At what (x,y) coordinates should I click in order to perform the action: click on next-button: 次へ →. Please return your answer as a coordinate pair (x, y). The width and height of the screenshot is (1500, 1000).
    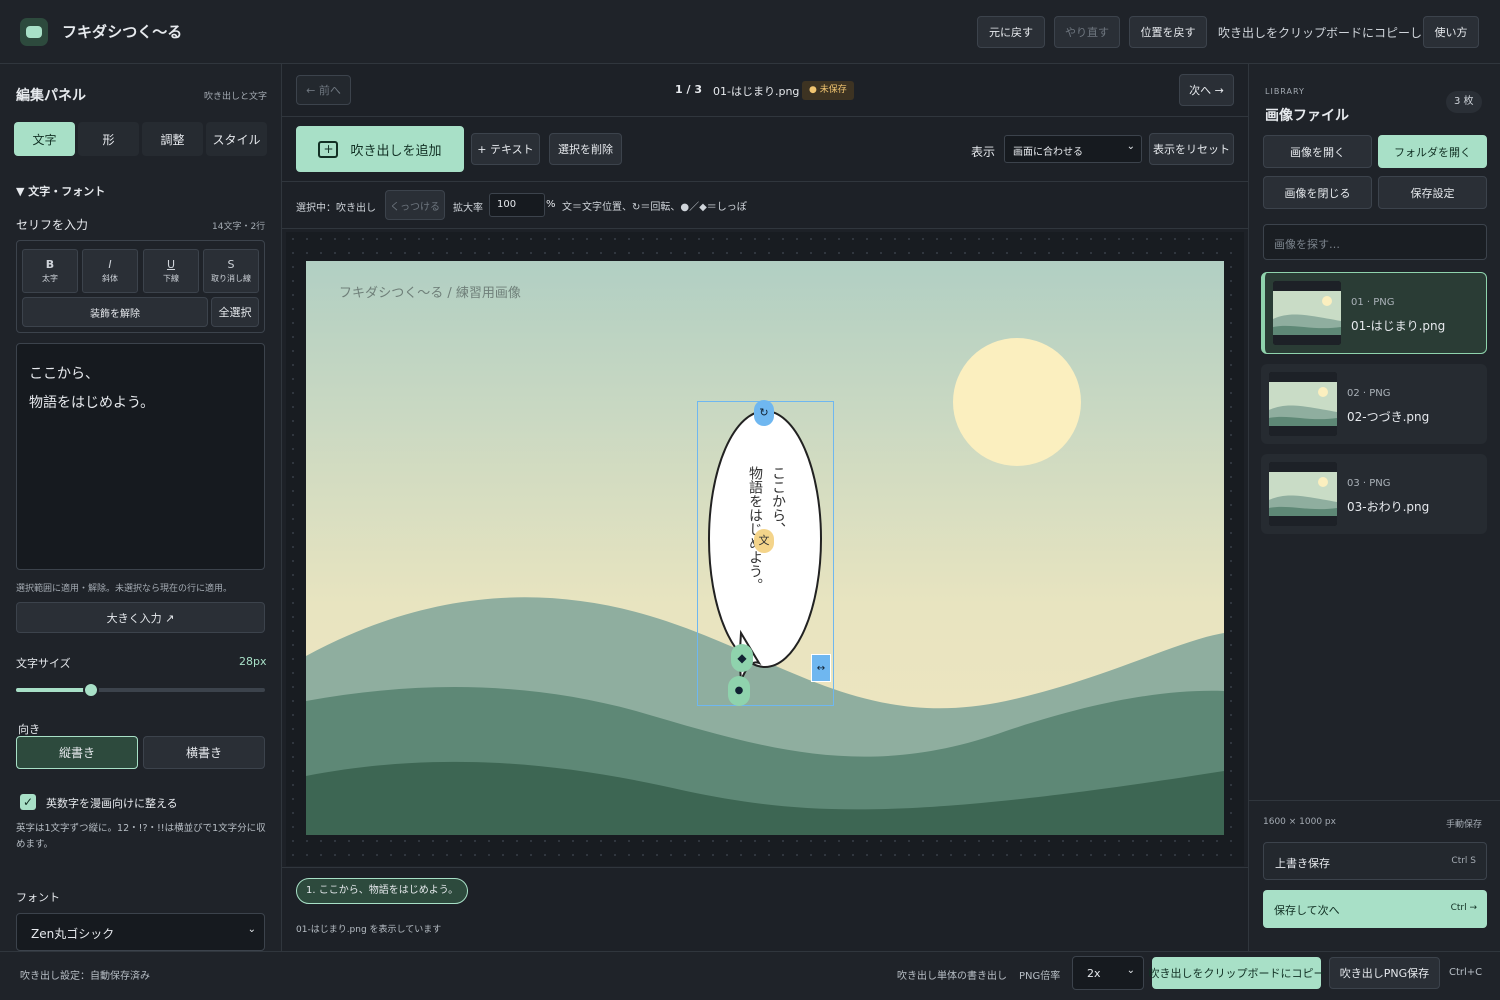
    Looking at the image, I should click on (1206, 90).